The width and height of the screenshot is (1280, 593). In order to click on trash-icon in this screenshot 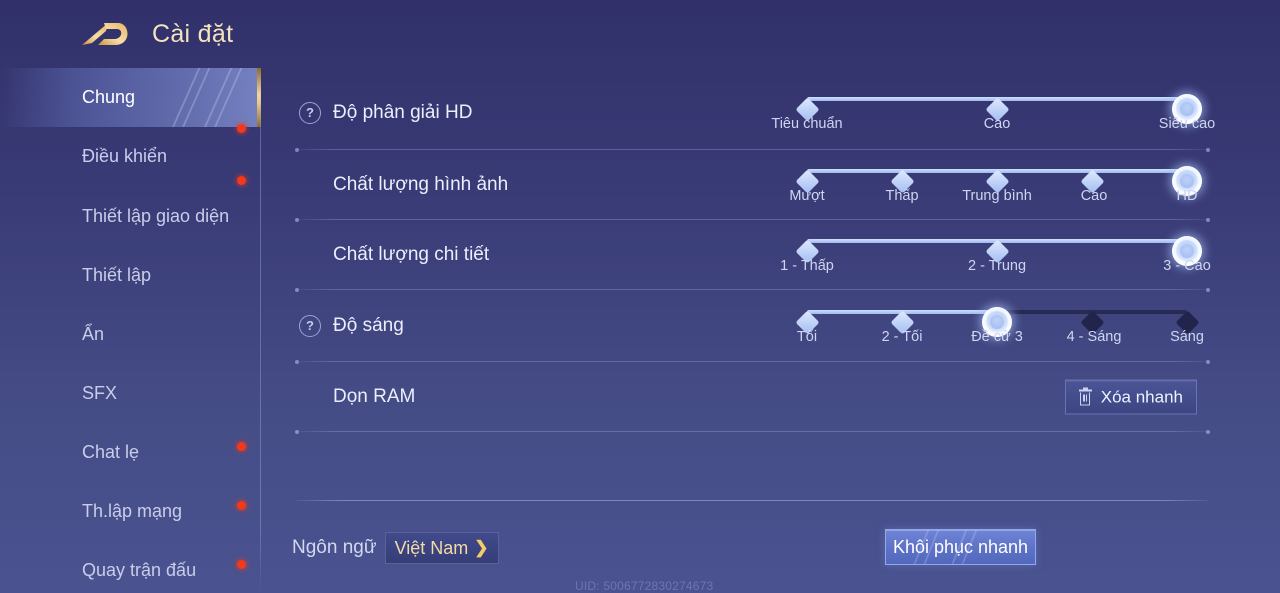, I will do `click(1085, 396)`.